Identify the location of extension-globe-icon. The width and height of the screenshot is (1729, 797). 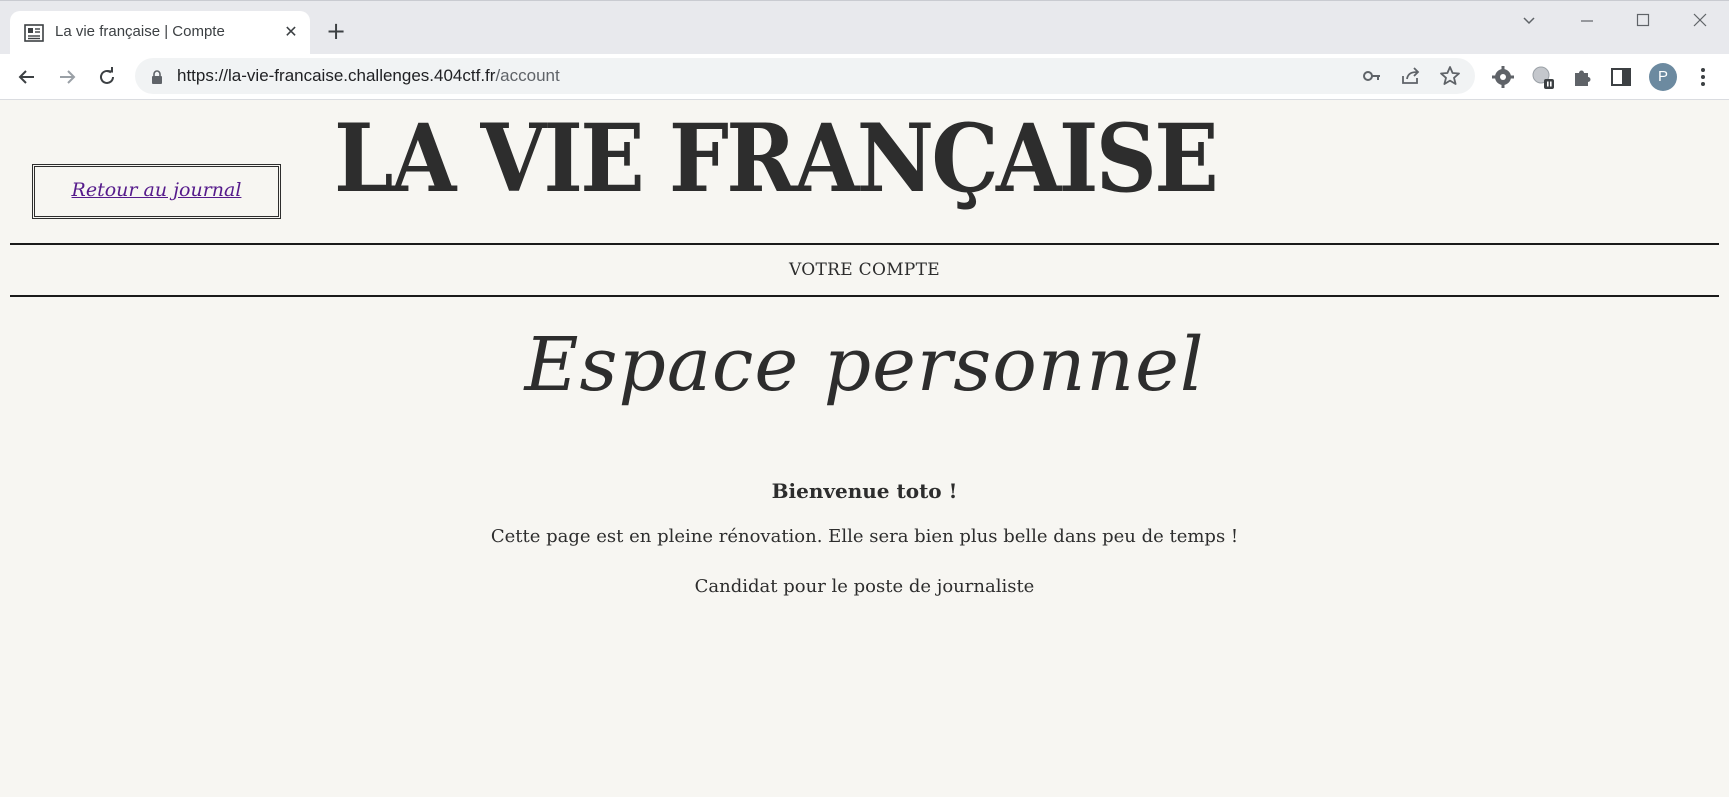
(1543, 77).